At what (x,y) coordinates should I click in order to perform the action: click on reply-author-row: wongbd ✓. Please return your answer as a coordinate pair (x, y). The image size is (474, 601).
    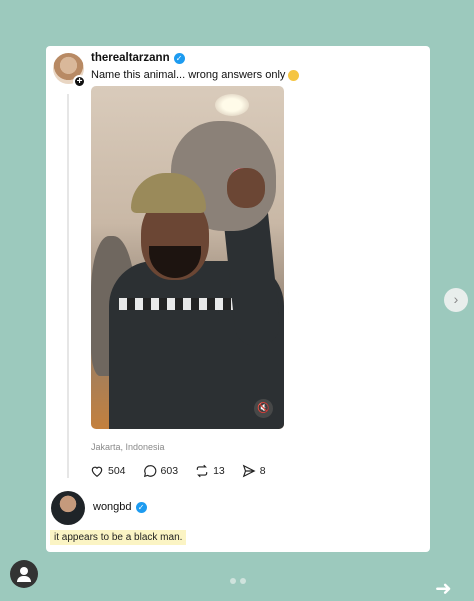
    Looking at the image, I should click on (120, 507).